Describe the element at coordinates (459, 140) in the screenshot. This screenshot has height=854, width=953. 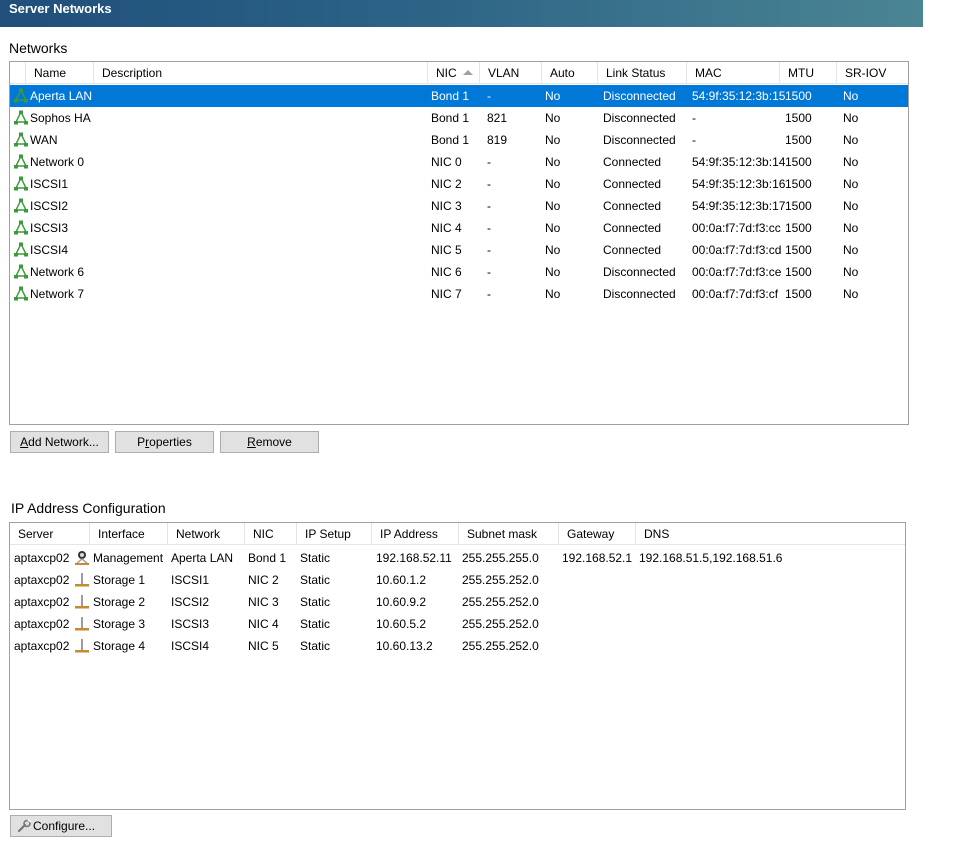
I see `network-row: WAN Bond 1 819 No Disconnected - 1500 No` at that location.